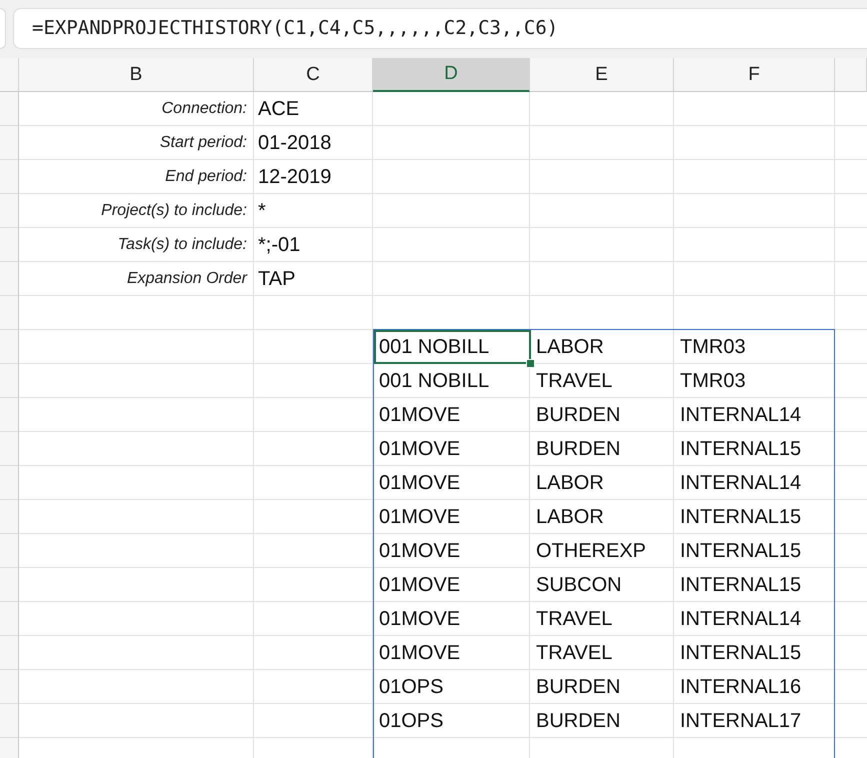 This screenshot has height=758, width=867. Describe the element at coordinates (754, 75) in the screenshot. I see `column-header: F` at that location.